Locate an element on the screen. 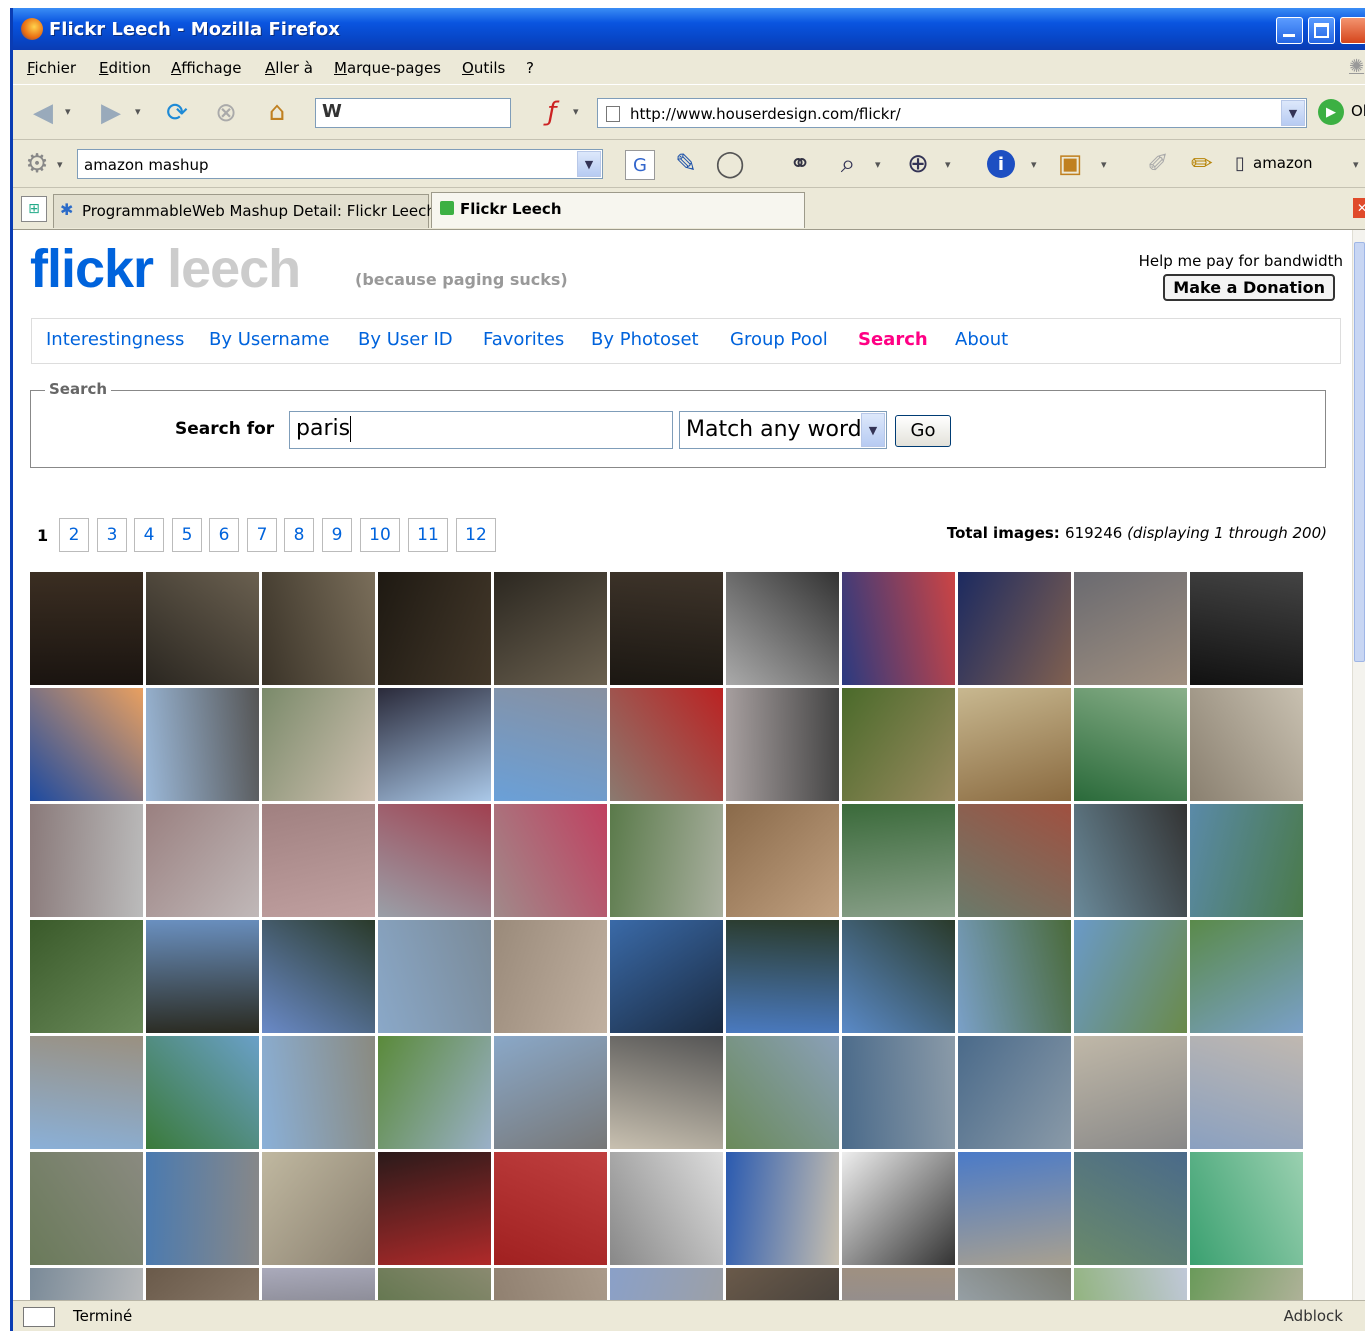  go-button: Go is located at coordinates (923, 431).